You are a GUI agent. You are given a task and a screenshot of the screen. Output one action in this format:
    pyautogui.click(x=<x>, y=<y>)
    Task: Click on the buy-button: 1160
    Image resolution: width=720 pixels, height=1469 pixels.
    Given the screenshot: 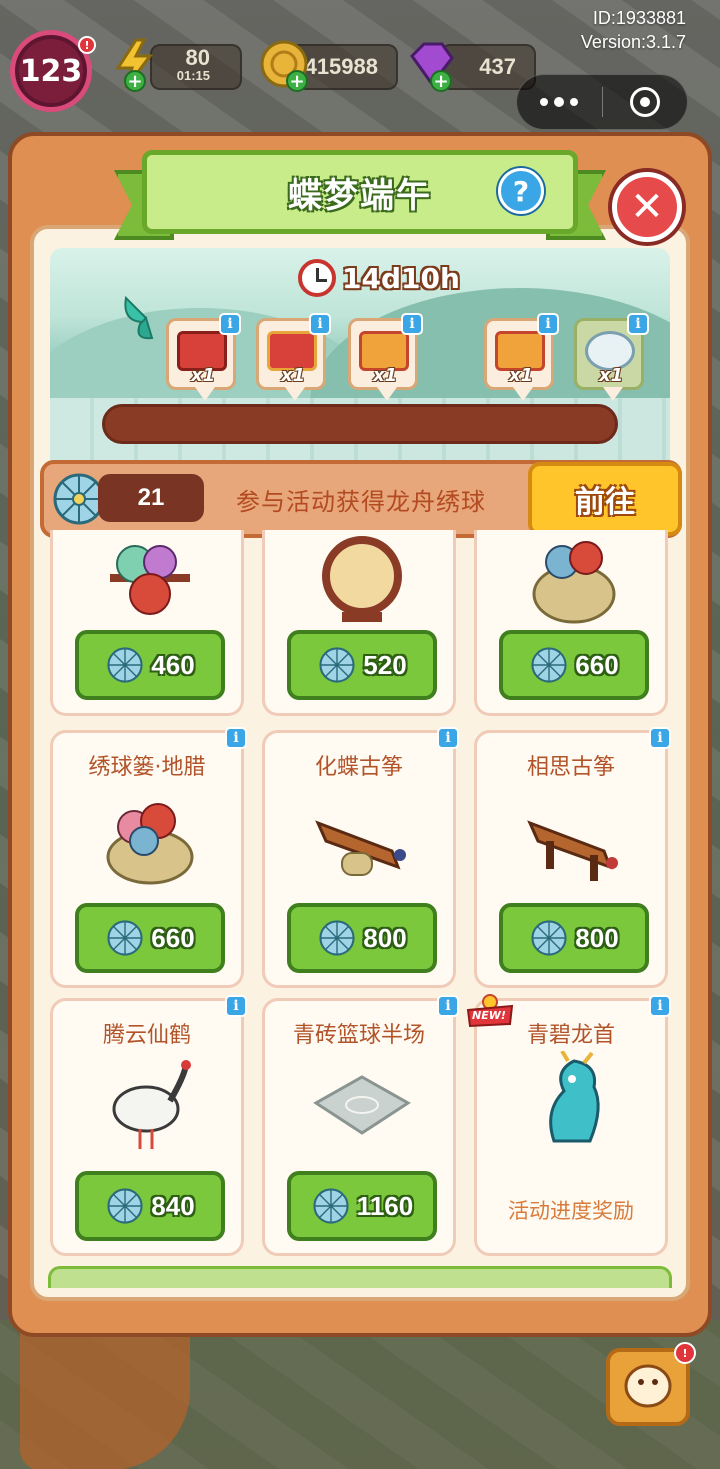 What is the action you would take?
    pyautogui.click(x=362, y=1206)
    